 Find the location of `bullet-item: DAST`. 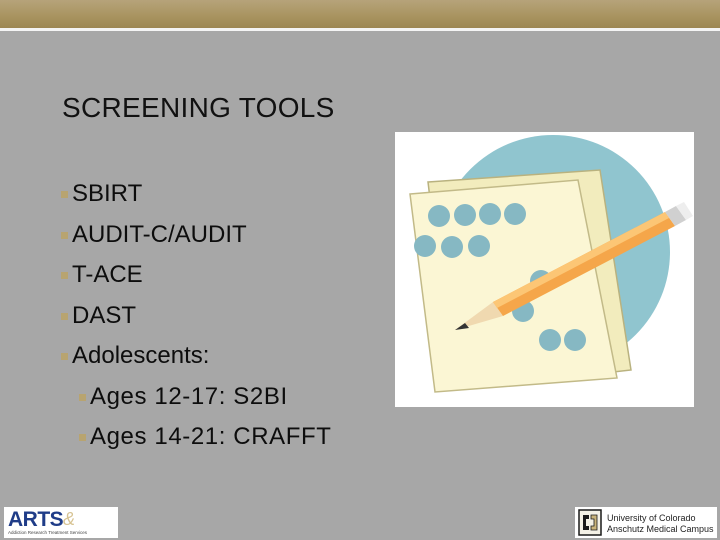

bullet-item: DAST is located at coordinates (196, 316).